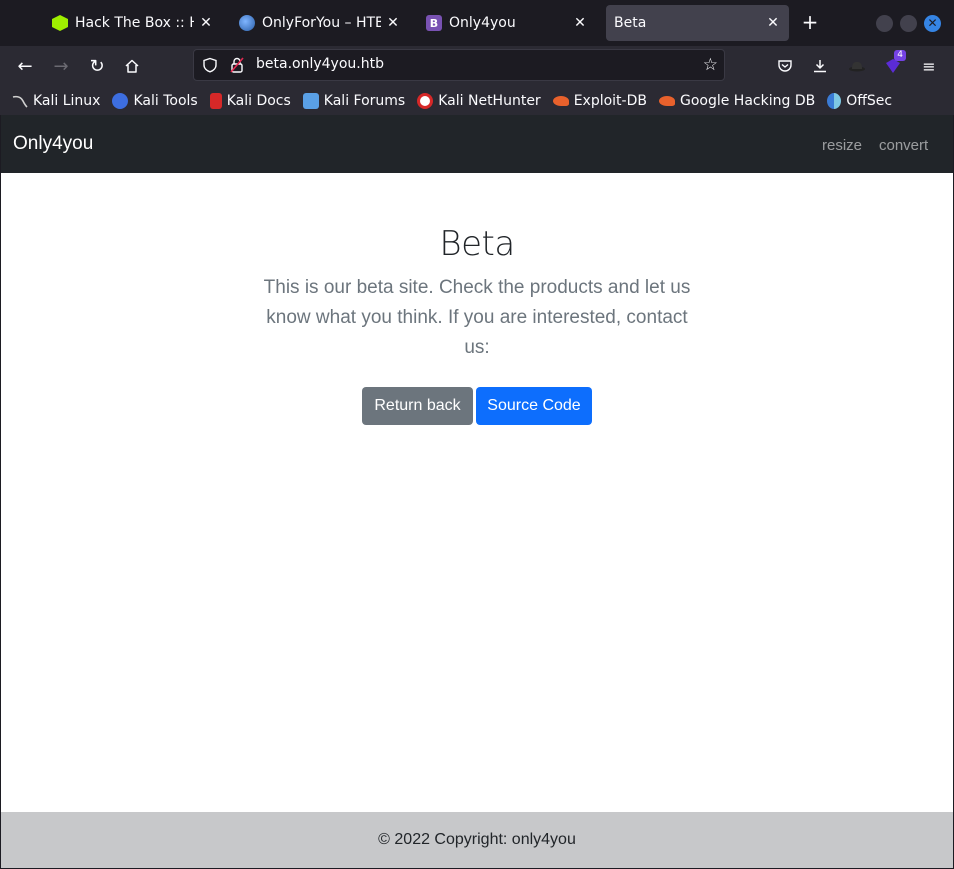 This screenshot has height=869, width=954. Describe the element at coordinates (884, 23) in the screenshot. I see `minimize-window-icon` at that location.